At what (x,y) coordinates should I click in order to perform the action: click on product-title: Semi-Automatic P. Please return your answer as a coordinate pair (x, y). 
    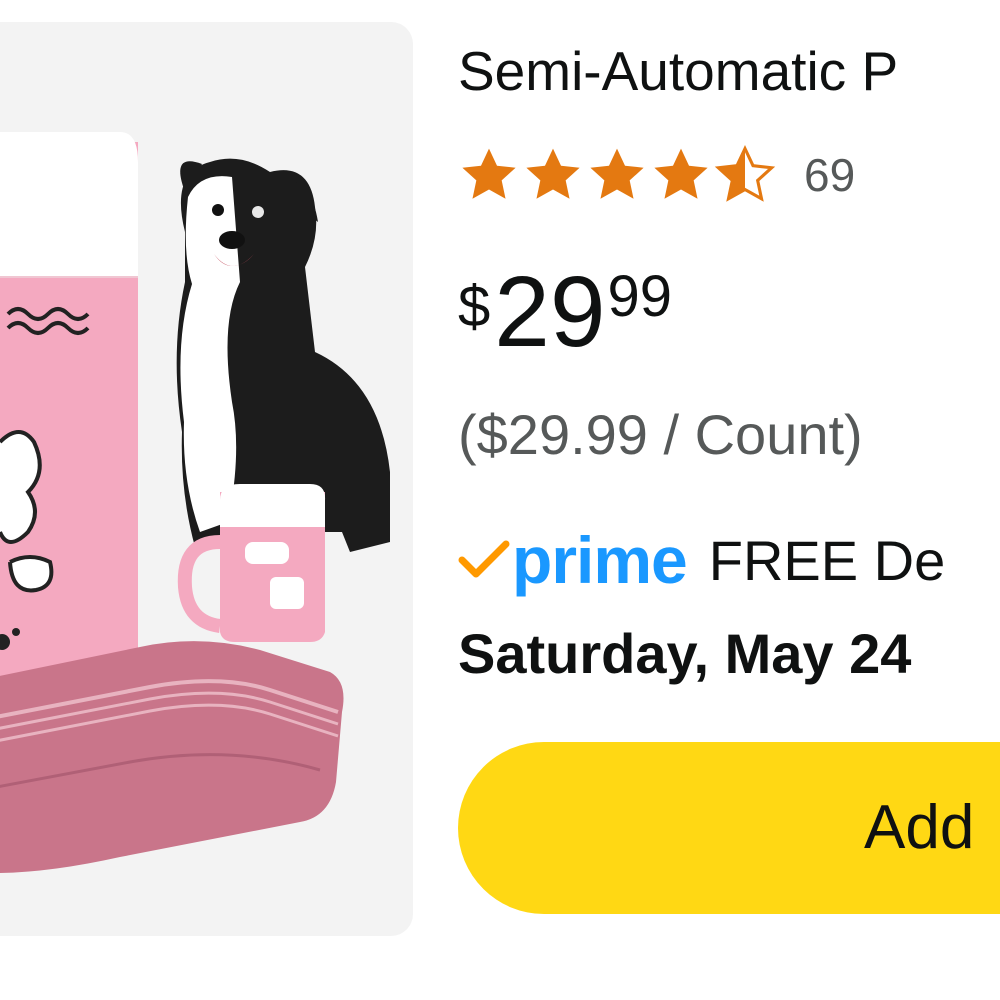
    Looking at the image, I should click on (678, 71).